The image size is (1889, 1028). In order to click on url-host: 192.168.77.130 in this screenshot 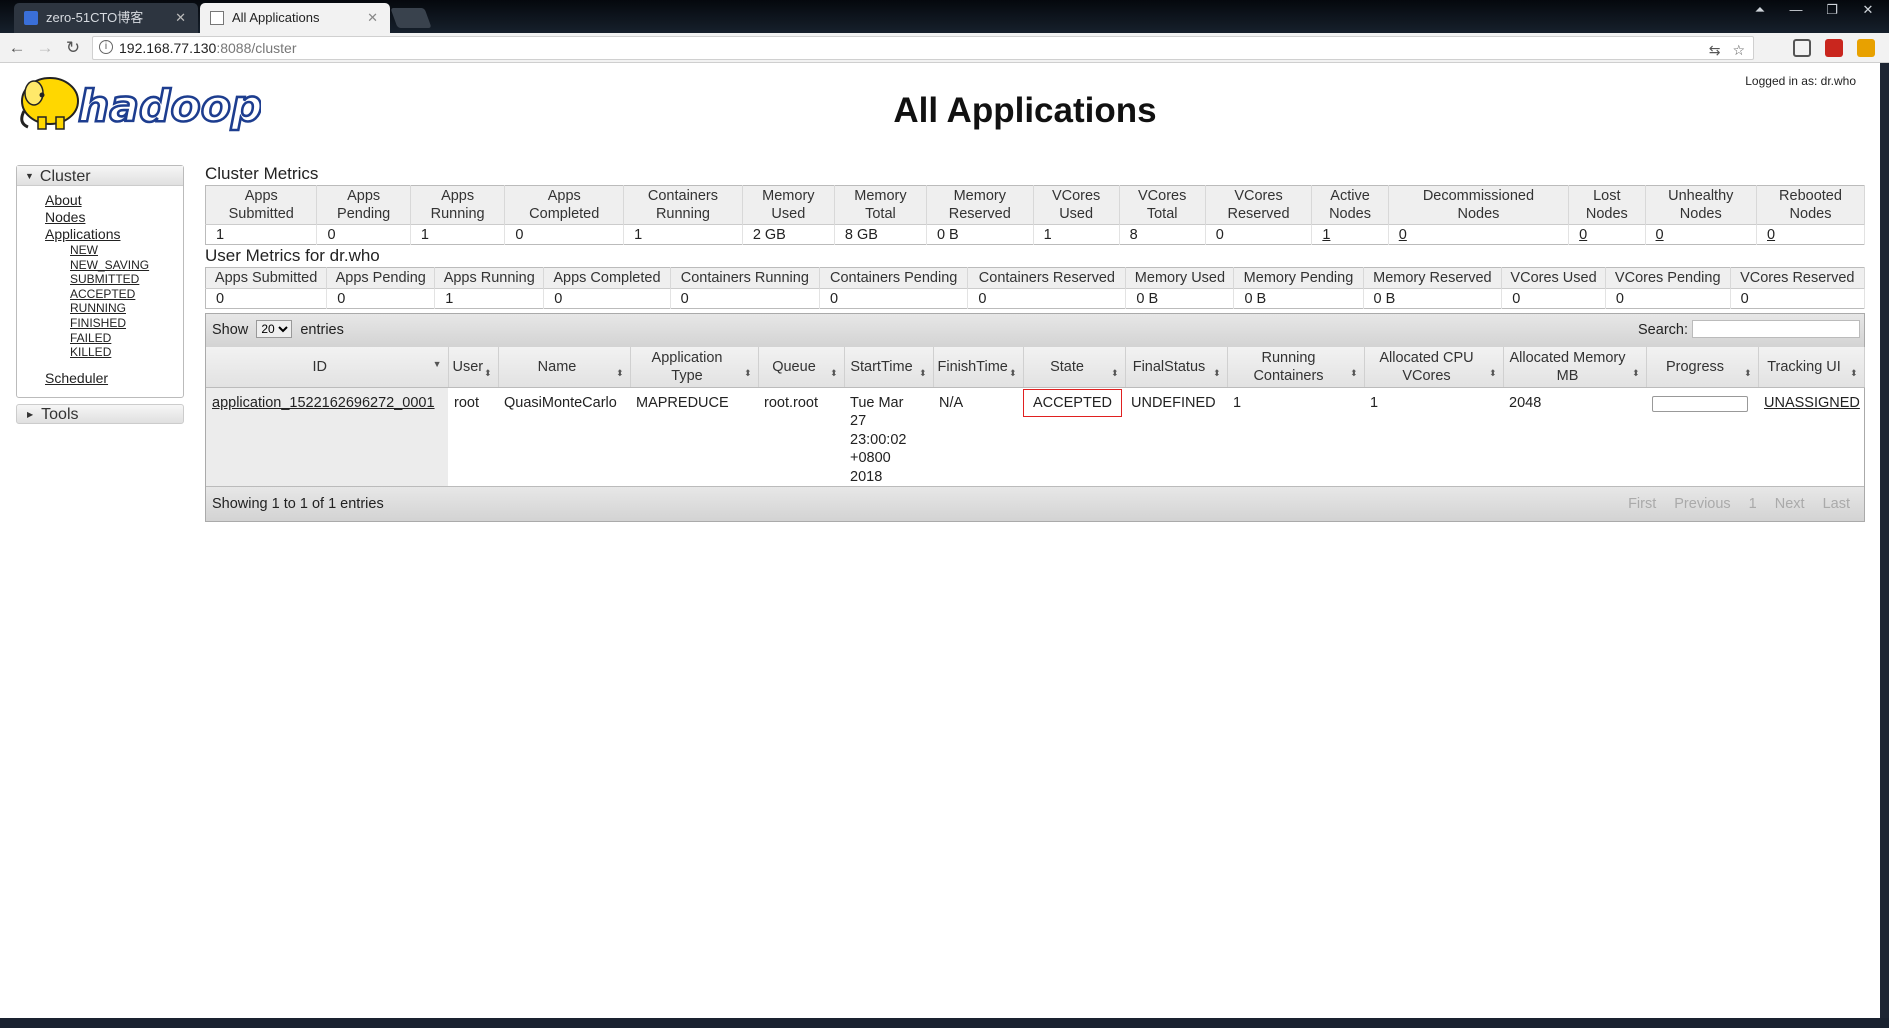, I will do `click(168, 48)`.